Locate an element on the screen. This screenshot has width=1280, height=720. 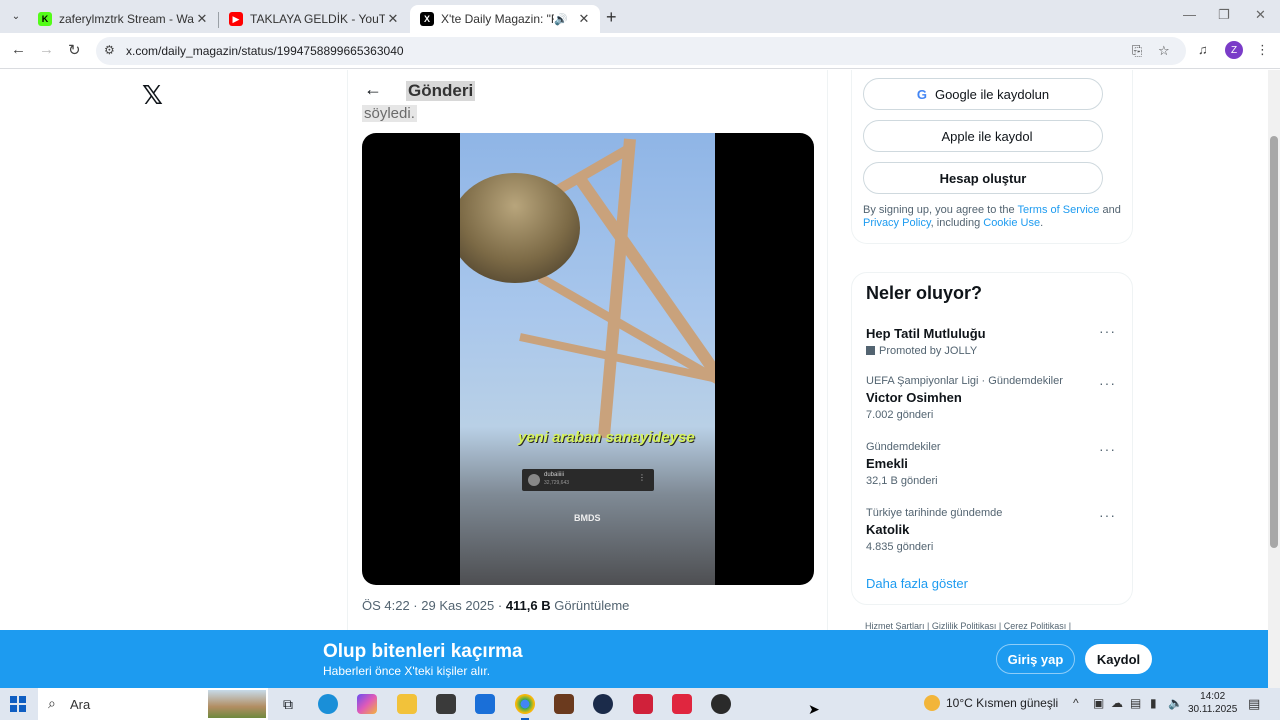
scrollbar-thumb is located at coordinates (1274, 342).